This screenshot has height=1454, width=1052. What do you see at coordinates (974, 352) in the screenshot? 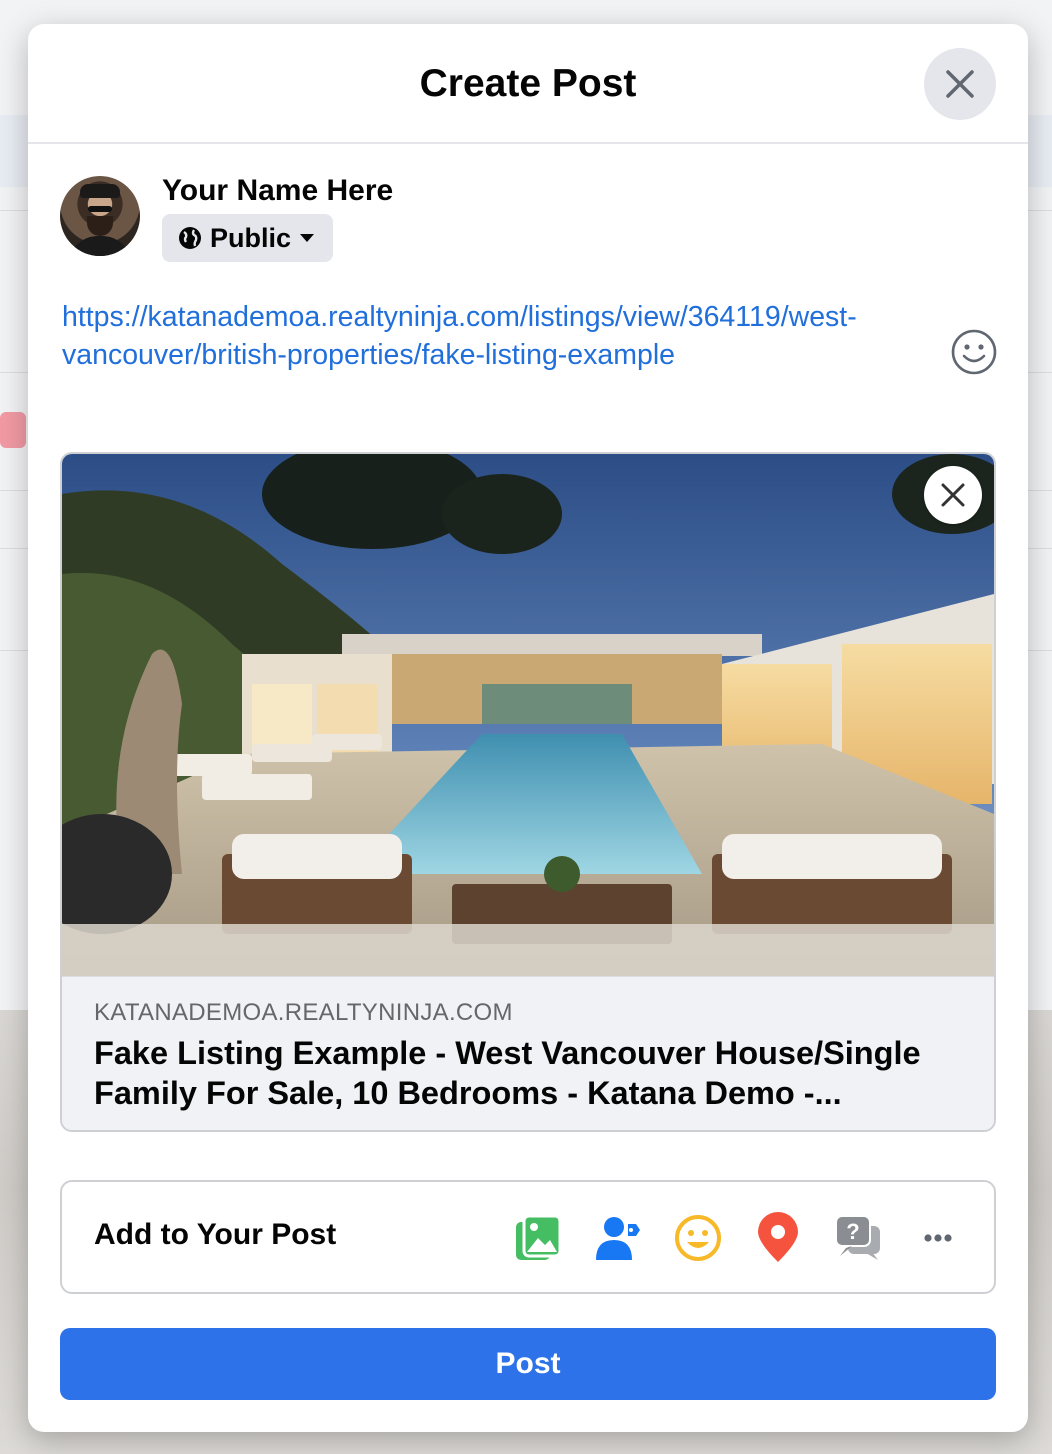
I see `emoji-picker-icon` at bounding box center [974, 352].